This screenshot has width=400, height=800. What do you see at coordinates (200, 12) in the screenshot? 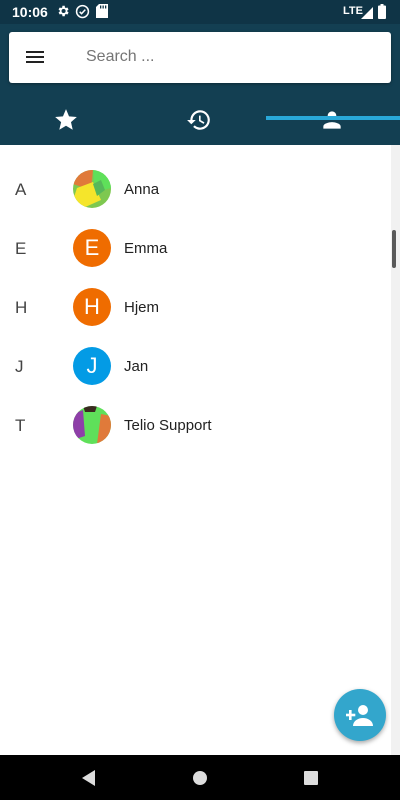
I see `status-bar: 10:06 LTE` at bounding box center [200, 12].